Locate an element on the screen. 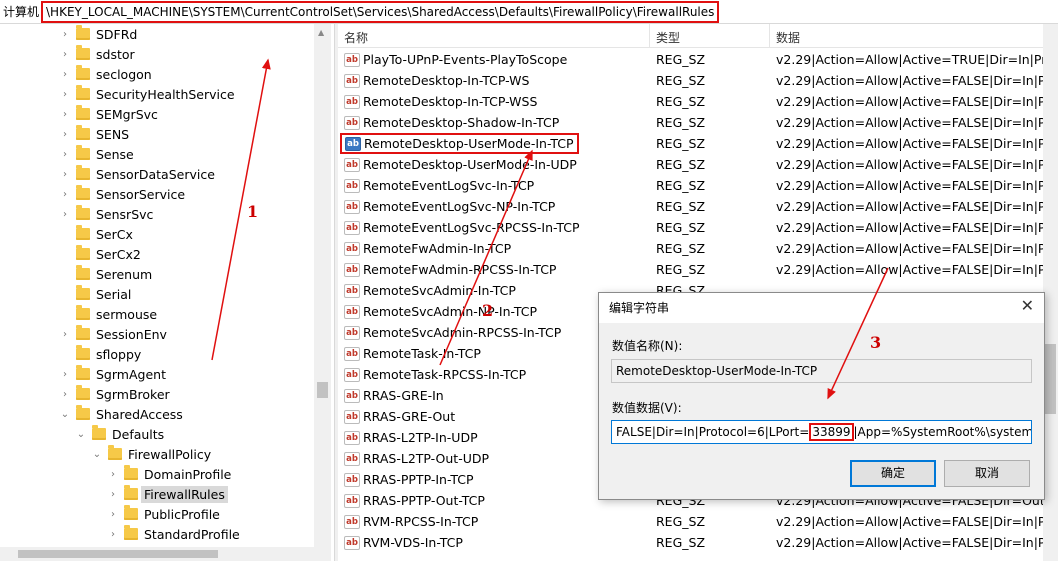 This screenshot has width=1058, height=561. tree-vertical-scrollbar: ▲ ▼ is located at coordinates (322, 292).